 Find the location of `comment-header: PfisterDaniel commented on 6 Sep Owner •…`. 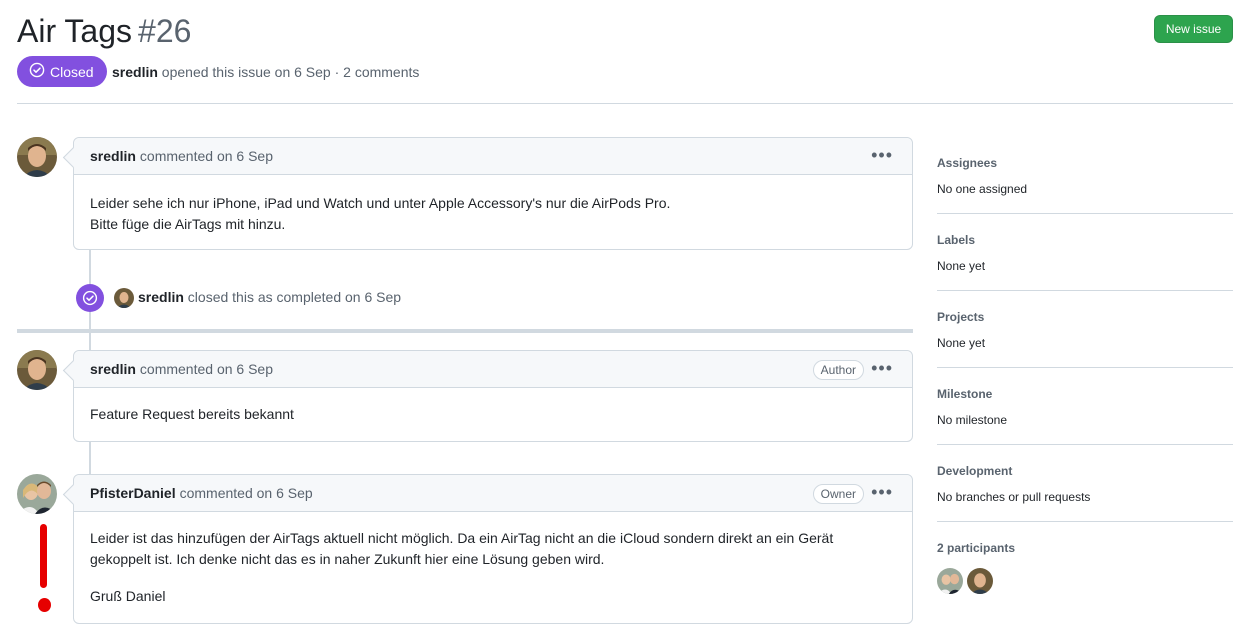

comment-header: PfisterDaniel commented on 6 Sep Owner •… is located at coordinates (493, 493).